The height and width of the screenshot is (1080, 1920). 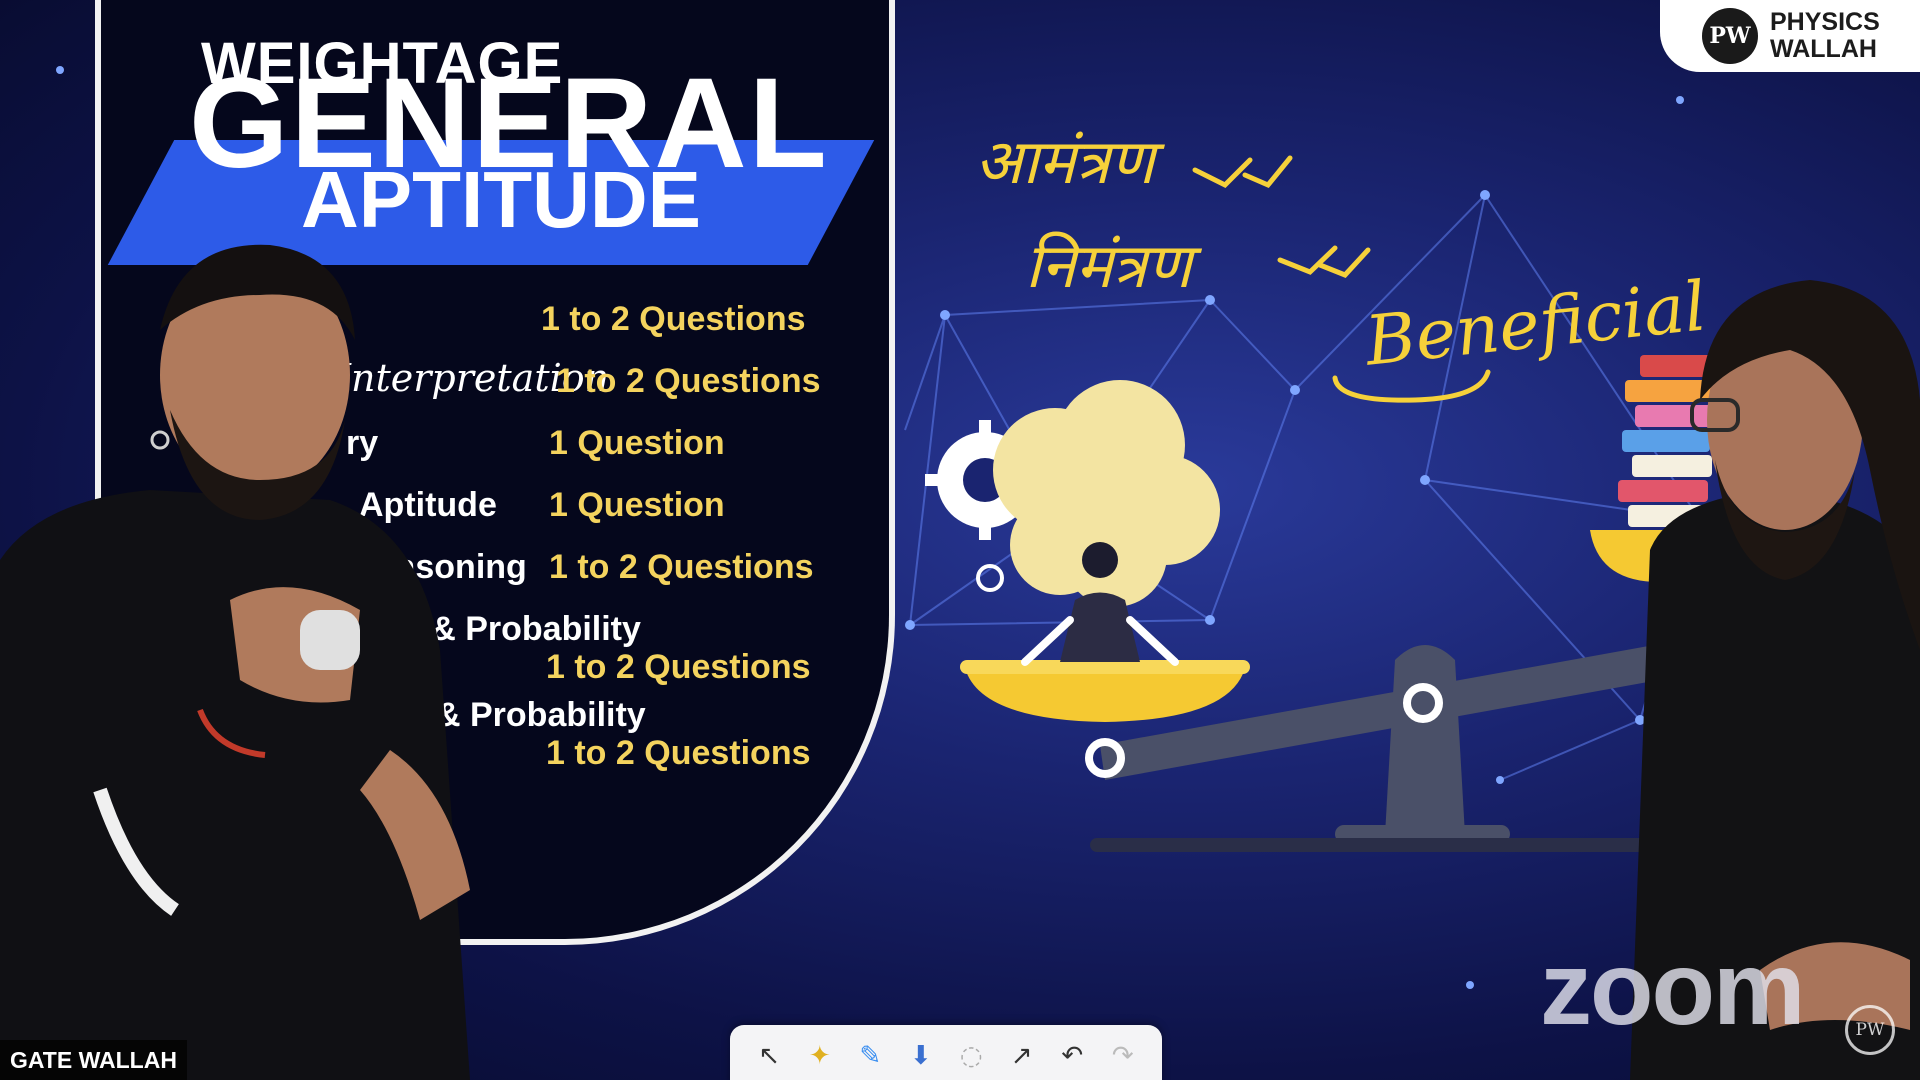 What do you see at coordinates (769, 1056) in the screenshot?
I see `select-tool-icon: ↖` at bounding box center [769, 1056].